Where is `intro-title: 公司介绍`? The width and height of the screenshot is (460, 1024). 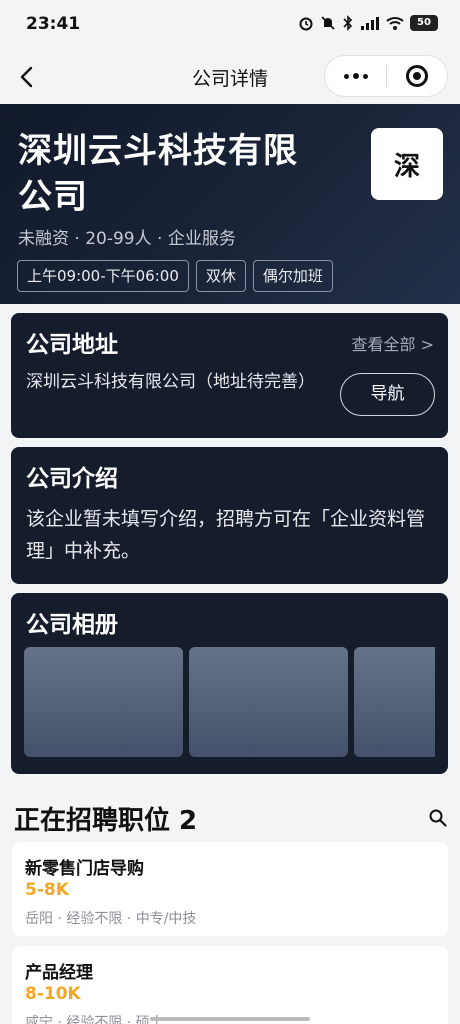
intro-title: 公司介绍 is located at coordinates (72, 479).